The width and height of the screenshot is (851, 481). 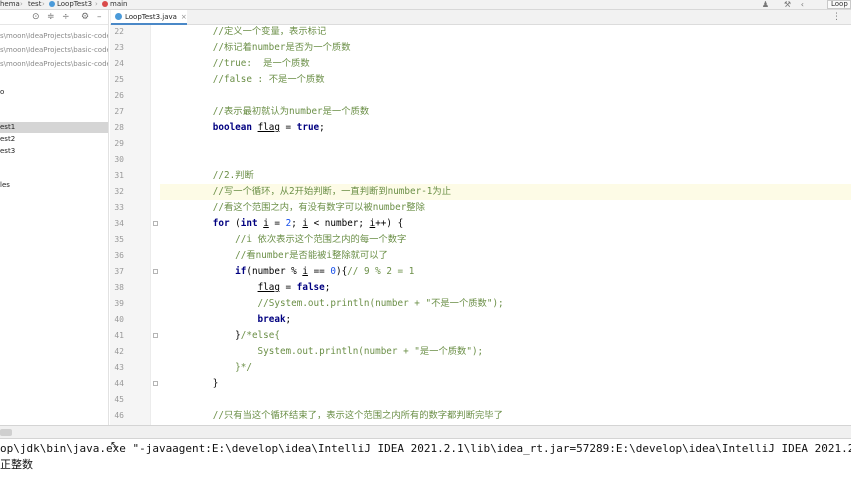 What do you see at coordinates (34, 4) in the screenshot?
I see `breadcrumb-package: test` at bounding box center [34, 4].